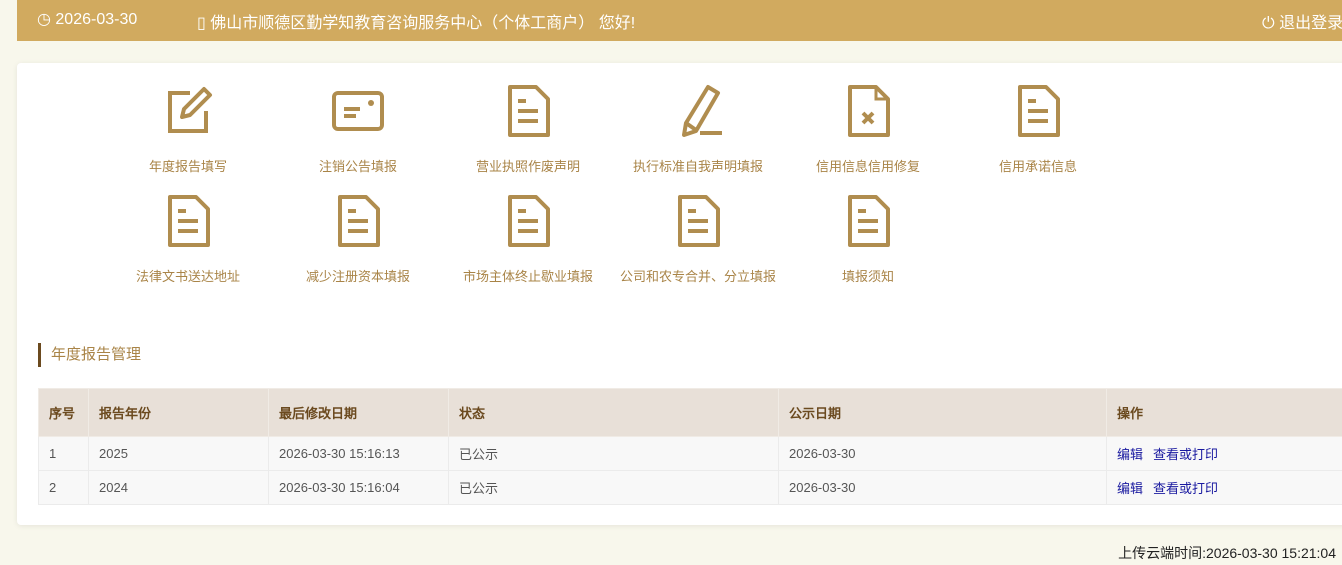 This screenshot has width=1342, height=565. Describe the element at coordinates (613, 412) in the screenshot. I see `col-header: 状态` at that location.